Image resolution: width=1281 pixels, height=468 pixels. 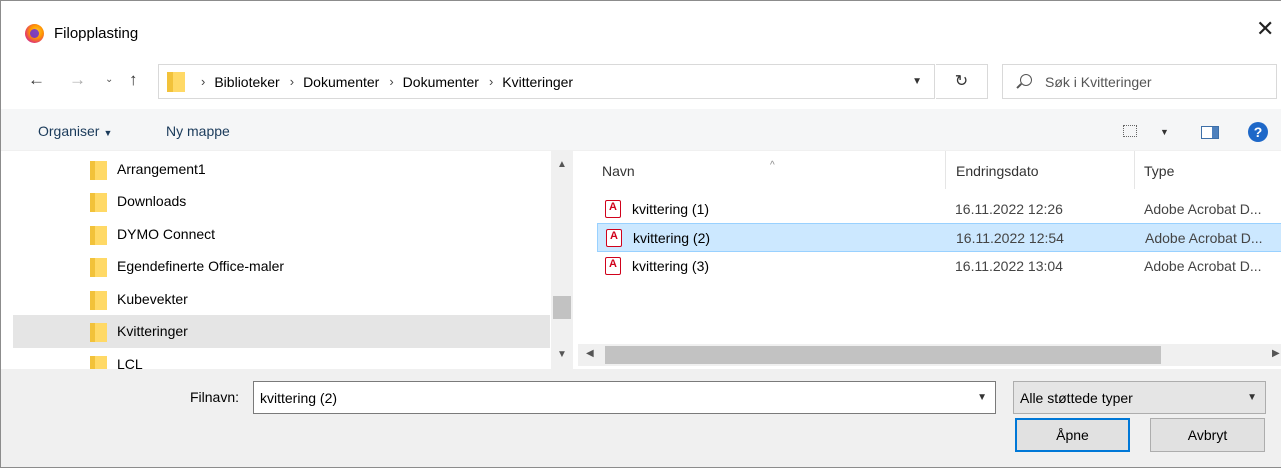 I want to click on tree-item-label: Downloads, so click(x=152, y=201).